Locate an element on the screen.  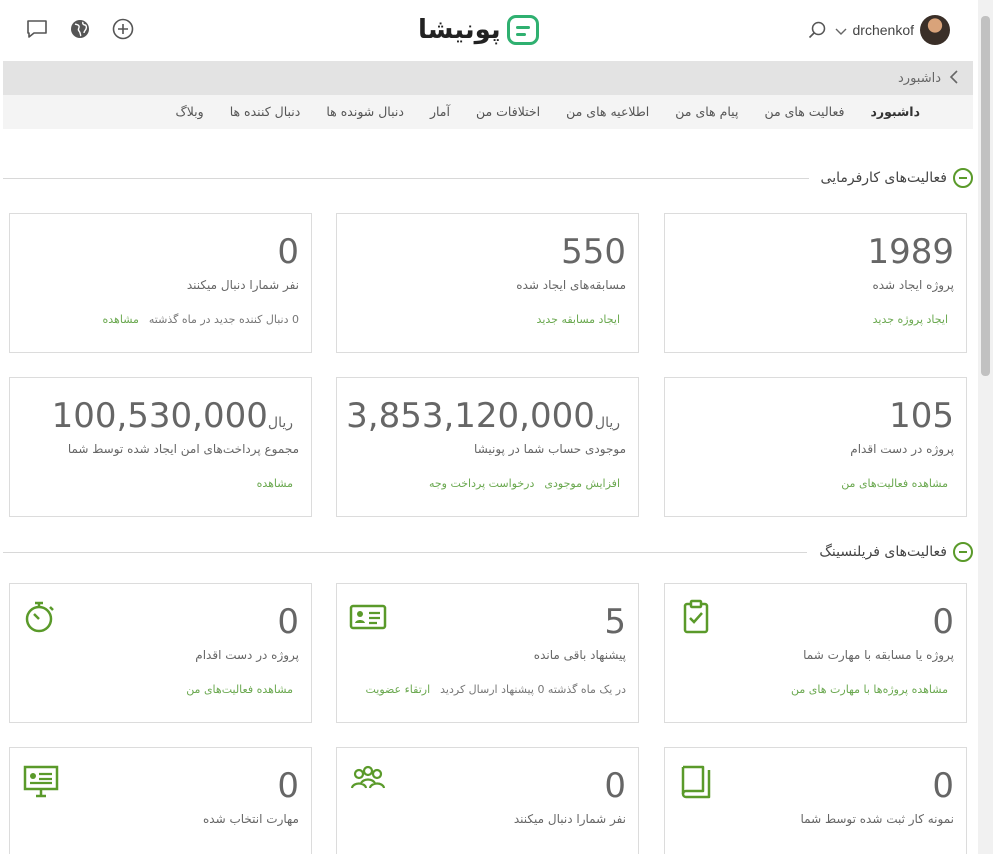
tab-followers: دنبال کننده ها is located at coordinates (265, 112).